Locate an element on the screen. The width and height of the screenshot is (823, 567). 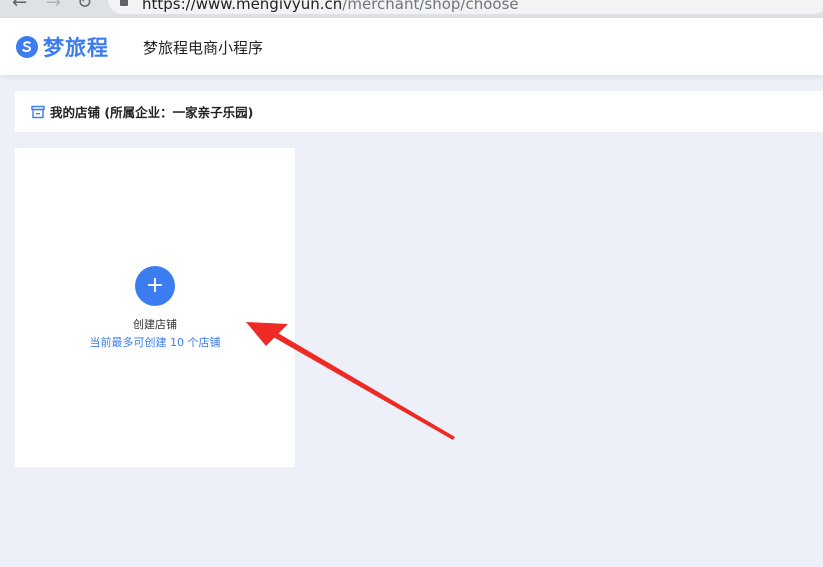
shop-limit-text: 当前最多可创建 10 个店铺 is located at coordinates (155, 342).